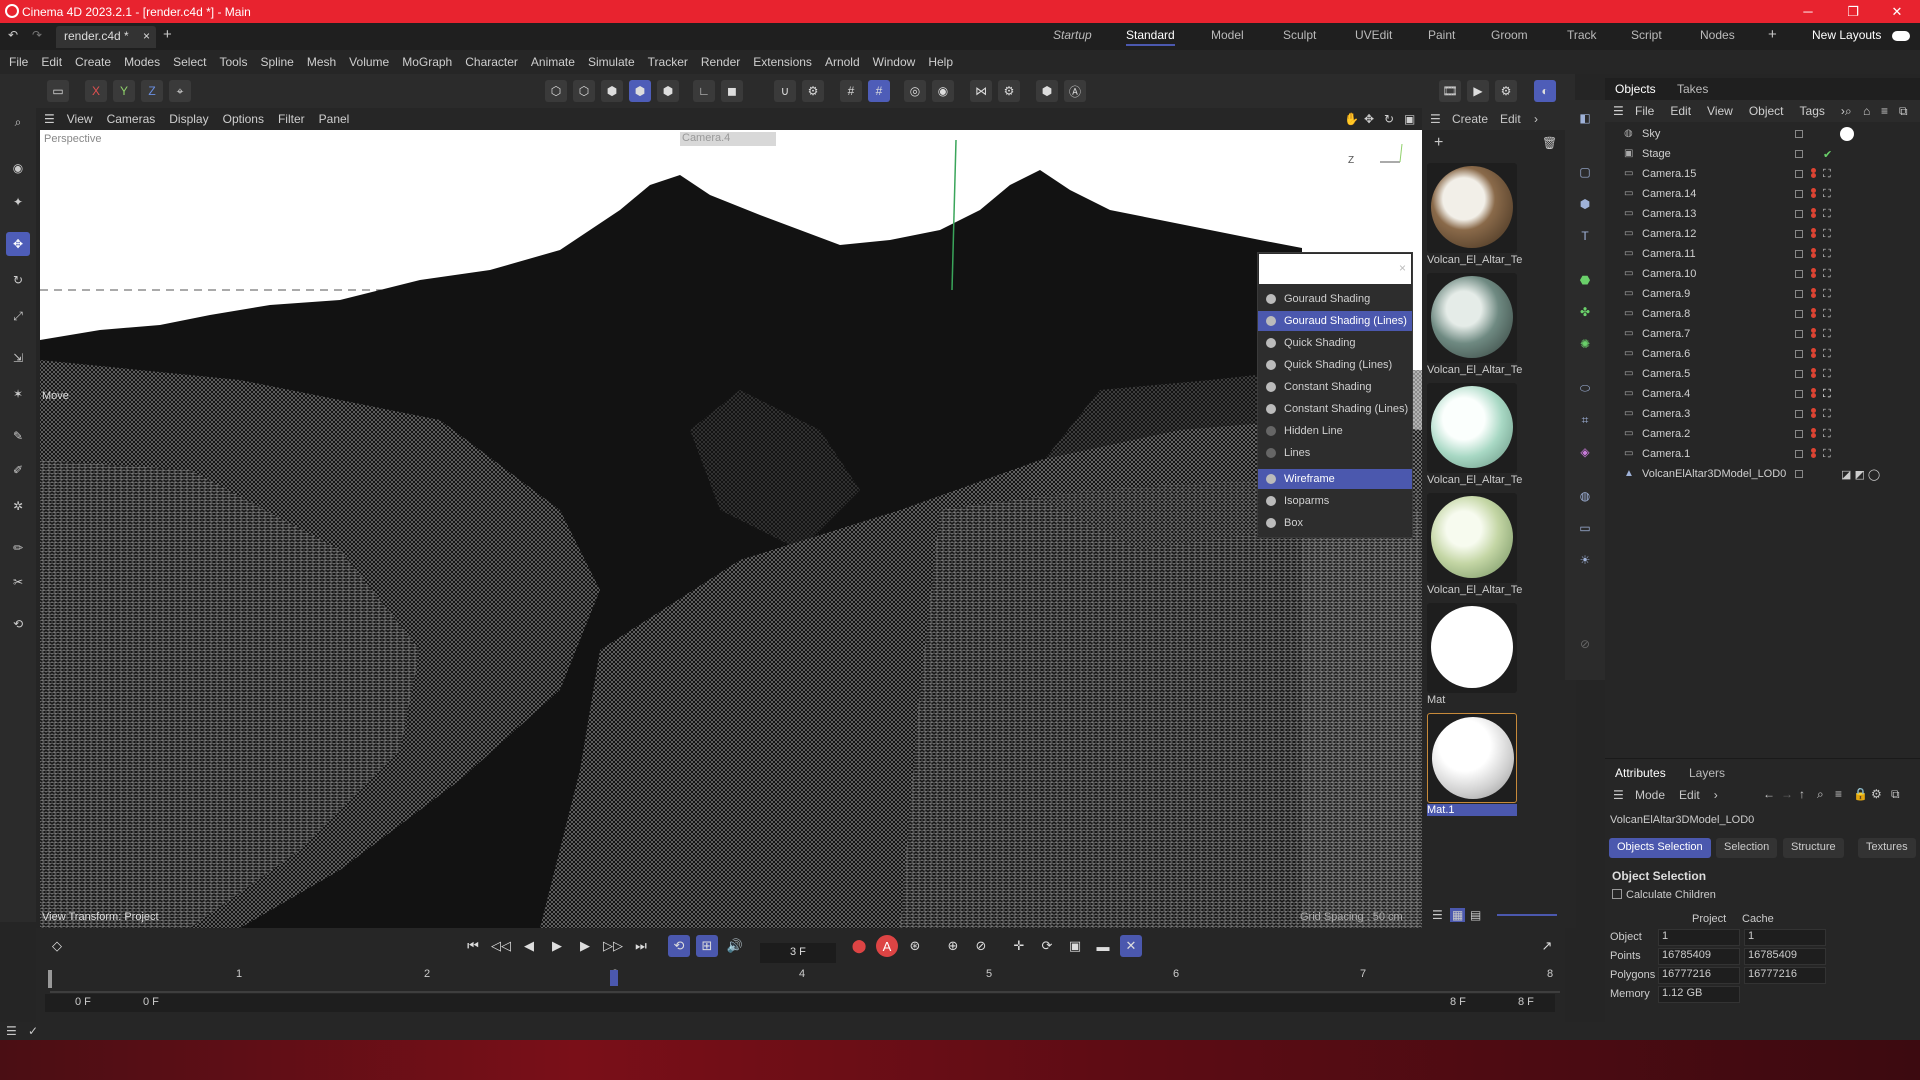  I want to click on object-row-camera: ▭ Camera.2 ⛶, so click(1765, 434).